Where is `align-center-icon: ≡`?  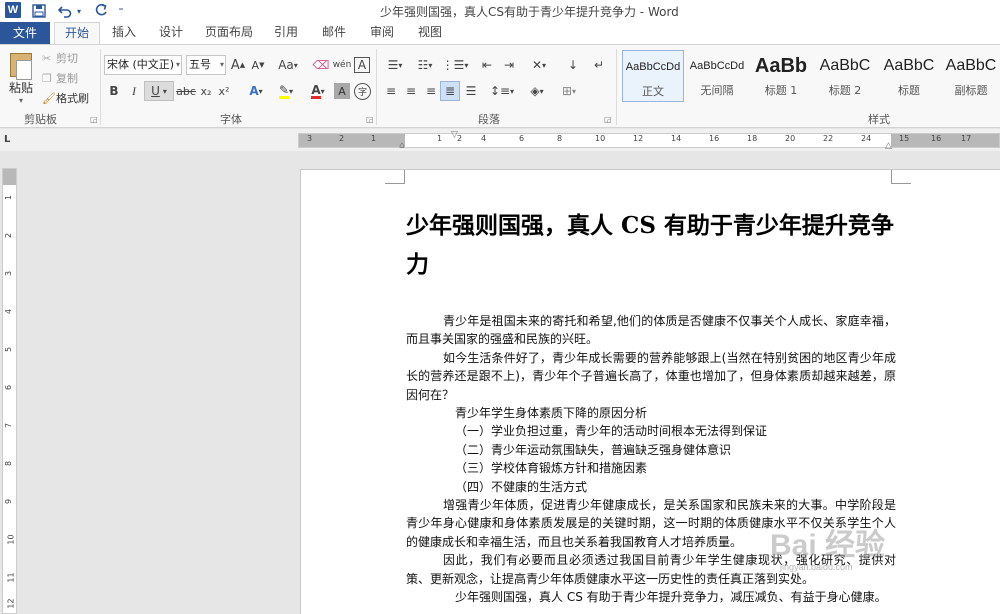 align-center-icon: ≡ is located at coordinates (411, 91).